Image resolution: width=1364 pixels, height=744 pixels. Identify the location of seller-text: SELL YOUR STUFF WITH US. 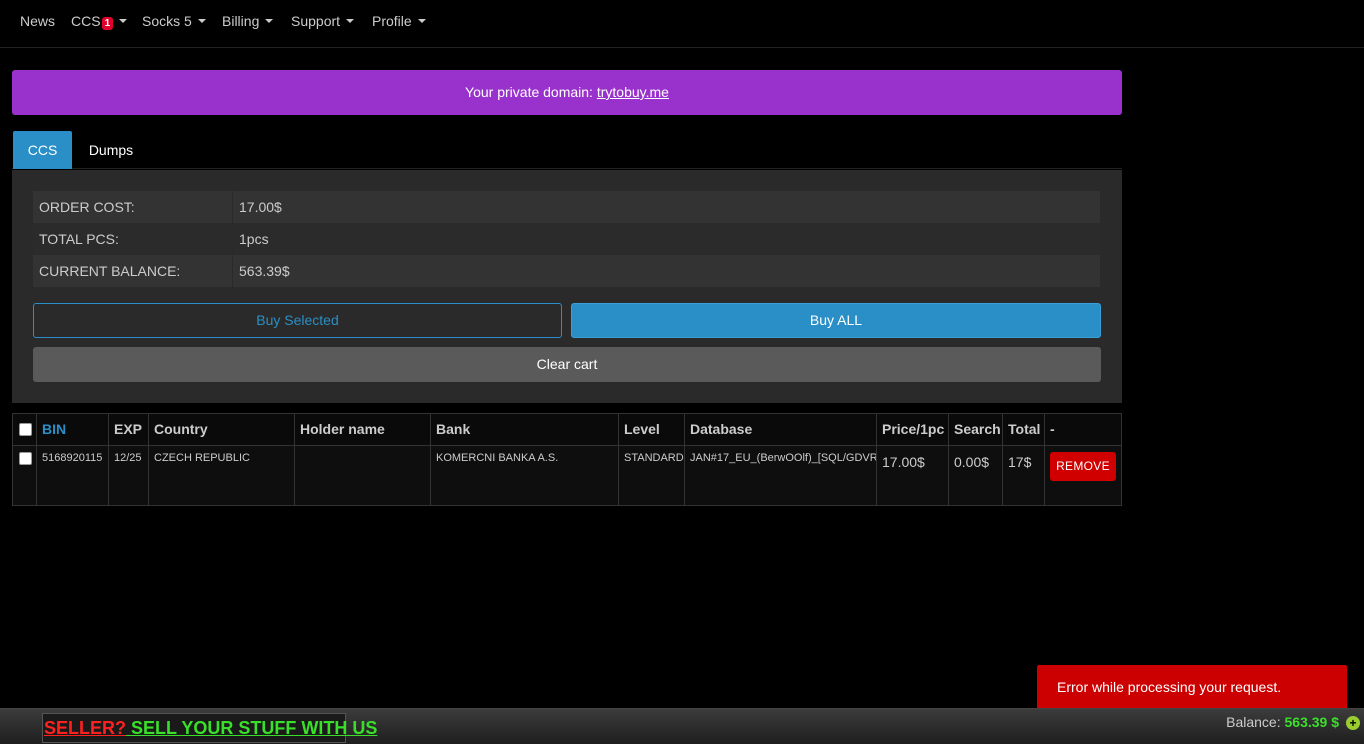
(252, 728).